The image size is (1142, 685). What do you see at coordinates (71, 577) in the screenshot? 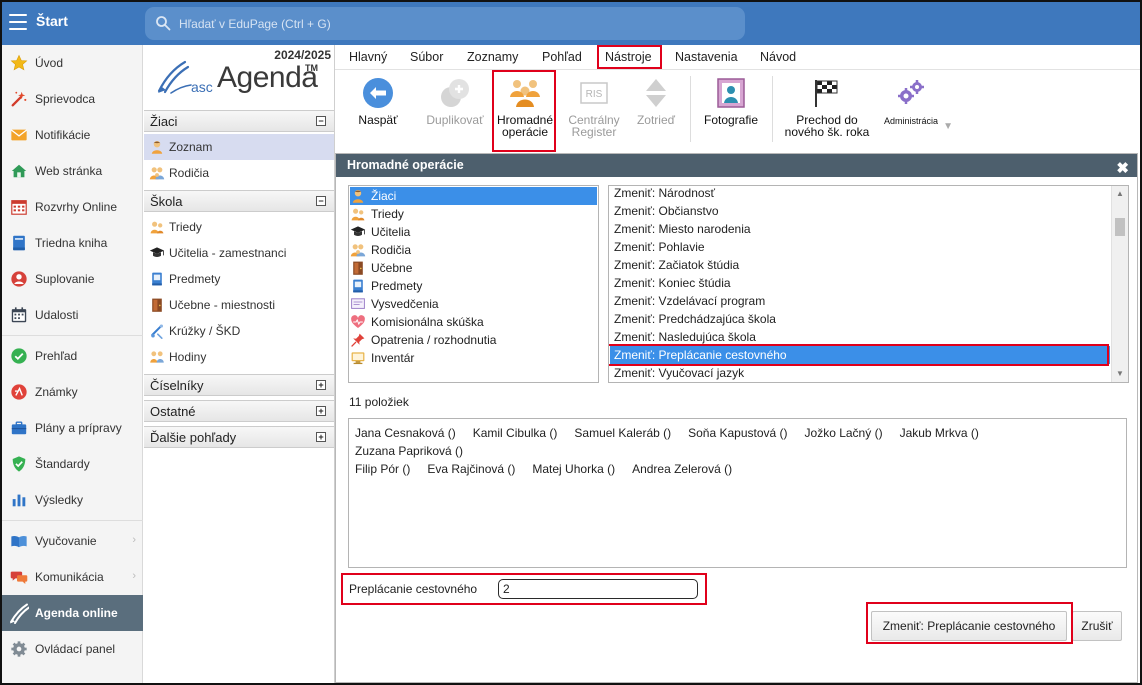
I see `sidebar-item-komunikacia: Komunikácia ›` at bounding box center [71, 577].